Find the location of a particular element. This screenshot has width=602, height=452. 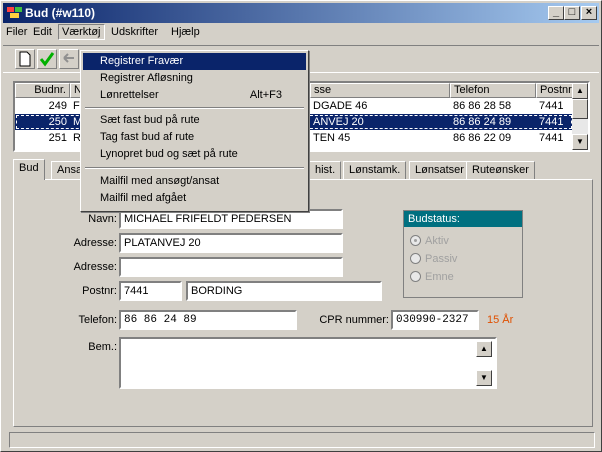

undo-button is located at coordinates (69, 59).